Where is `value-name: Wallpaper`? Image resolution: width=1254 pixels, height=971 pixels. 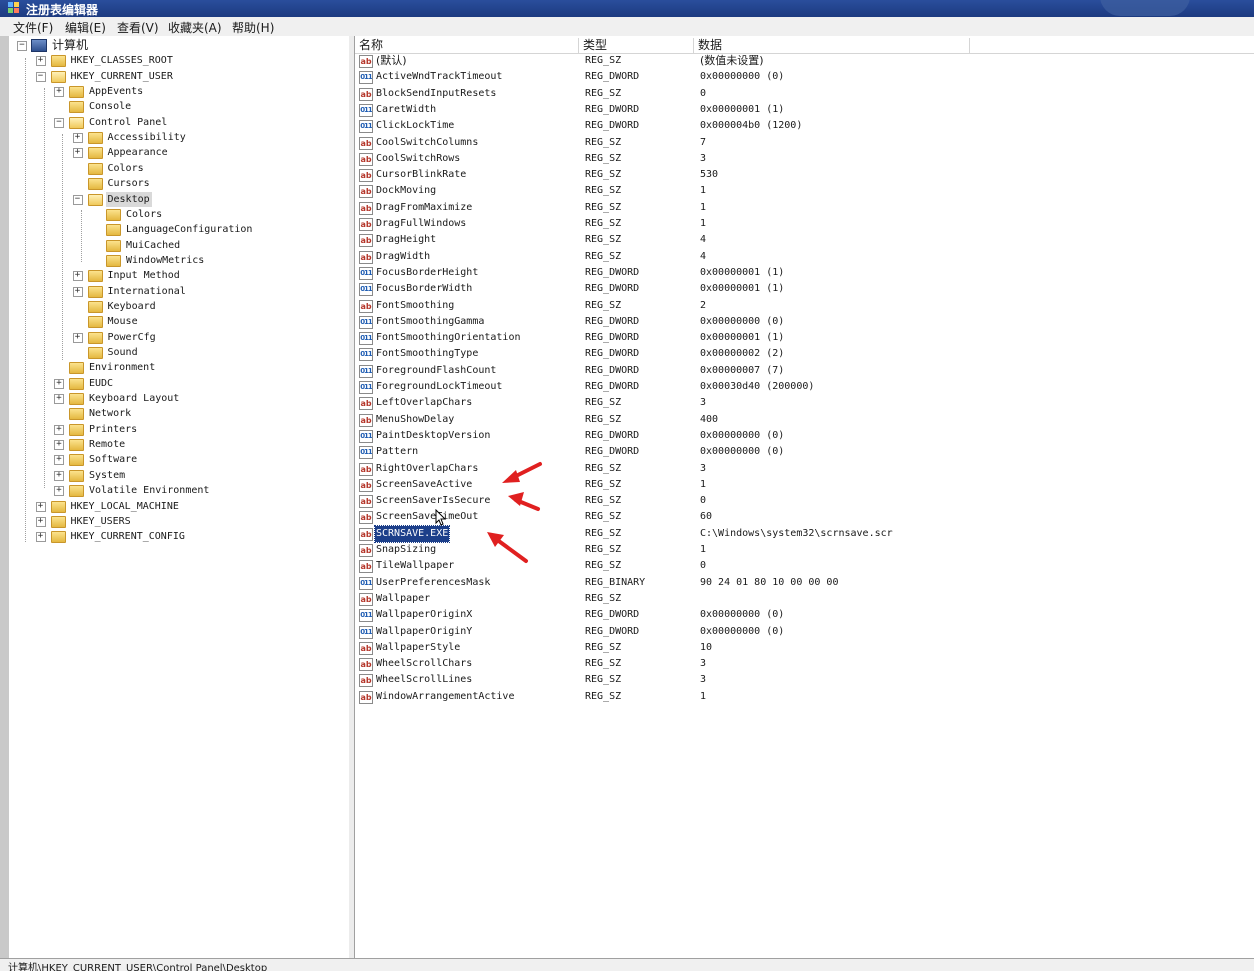
value-name: Wallpaper is located at coordinates (403, 599).